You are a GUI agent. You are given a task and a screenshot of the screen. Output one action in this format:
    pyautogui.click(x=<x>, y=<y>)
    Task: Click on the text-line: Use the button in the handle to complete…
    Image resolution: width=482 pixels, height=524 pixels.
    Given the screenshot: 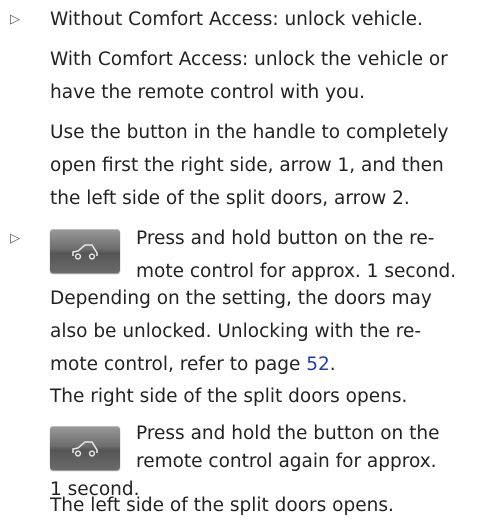 What is the action you would take?
    pyautogui.click(x=249, y=132)
    